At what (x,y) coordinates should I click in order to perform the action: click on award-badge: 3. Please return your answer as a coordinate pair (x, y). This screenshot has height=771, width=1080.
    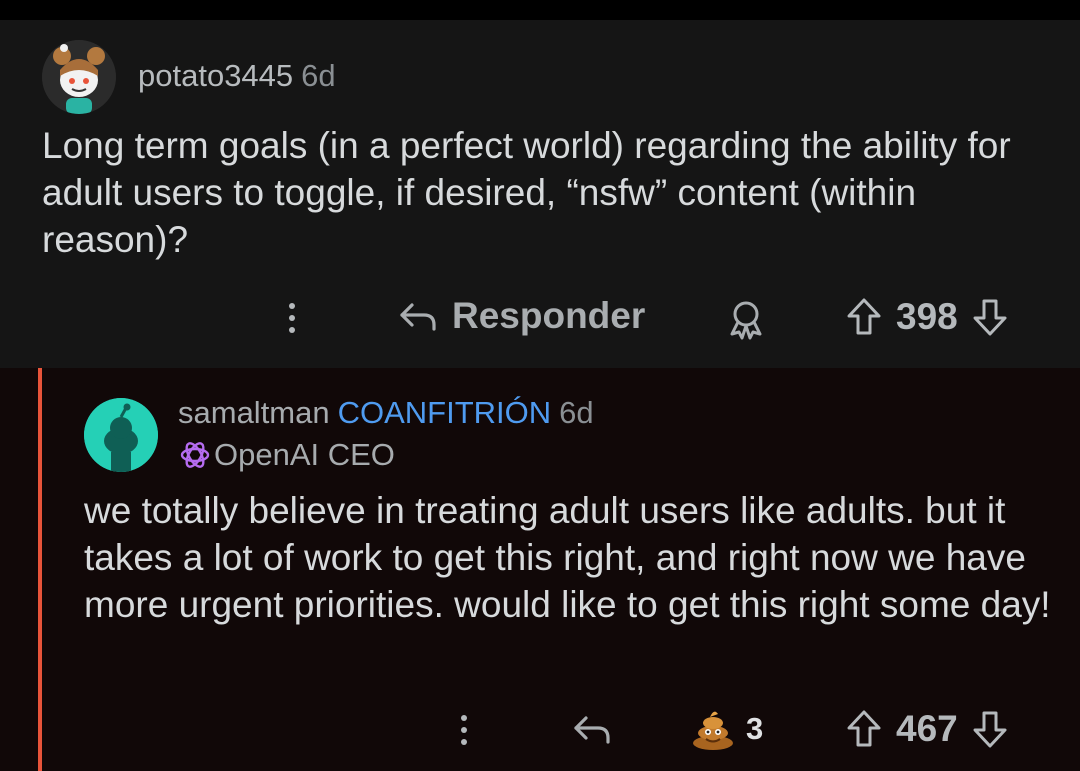
    Looking at the image, I should click on (726, 729).